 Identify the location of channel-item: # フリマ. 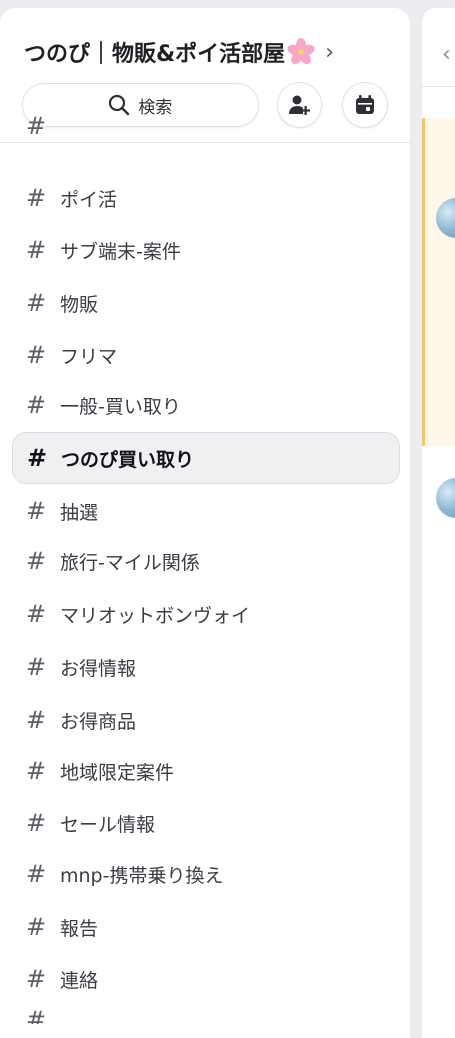
(205, 355).